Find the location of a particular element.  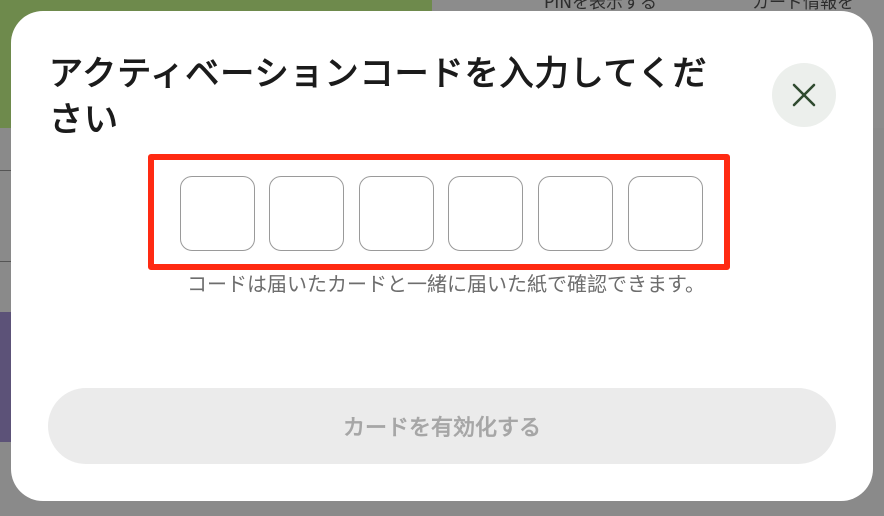

close-button is located at coordinates (804, 95).